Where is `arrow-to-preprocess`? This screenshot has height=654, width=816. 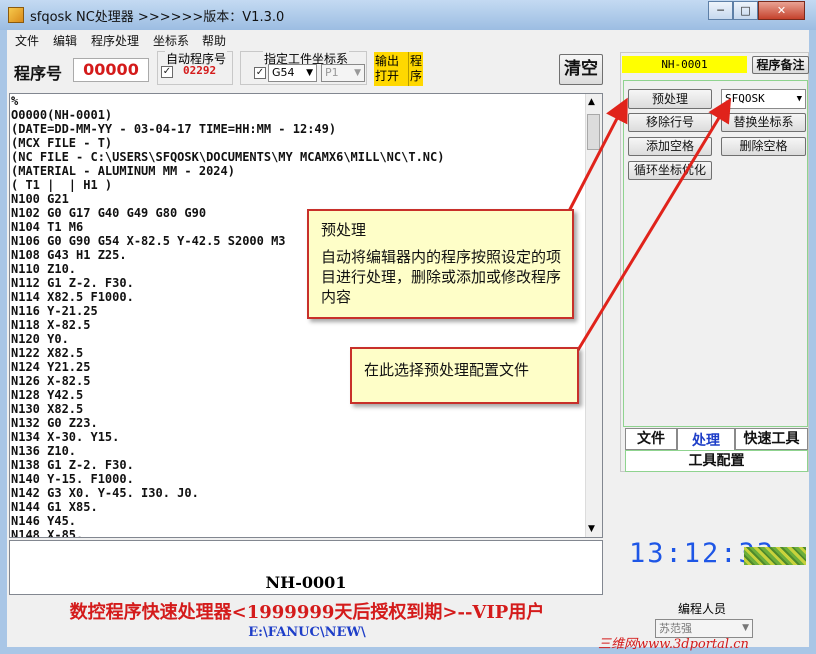
arrow-to-preprocess is located at coordinates (596, 156).